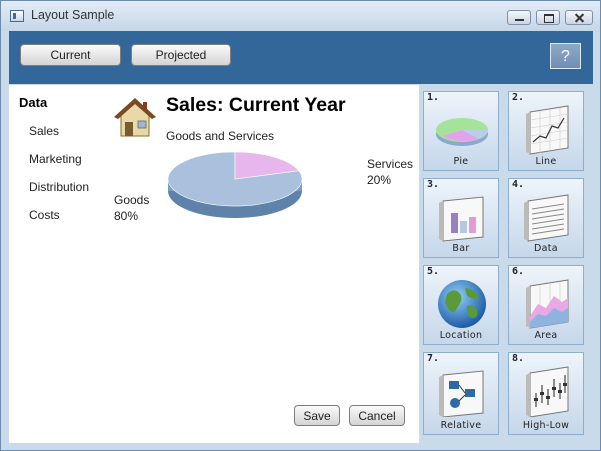 Image resolution: width=601 pixels, height=451 pixels. I want to click on close-button, so click(579, 17).